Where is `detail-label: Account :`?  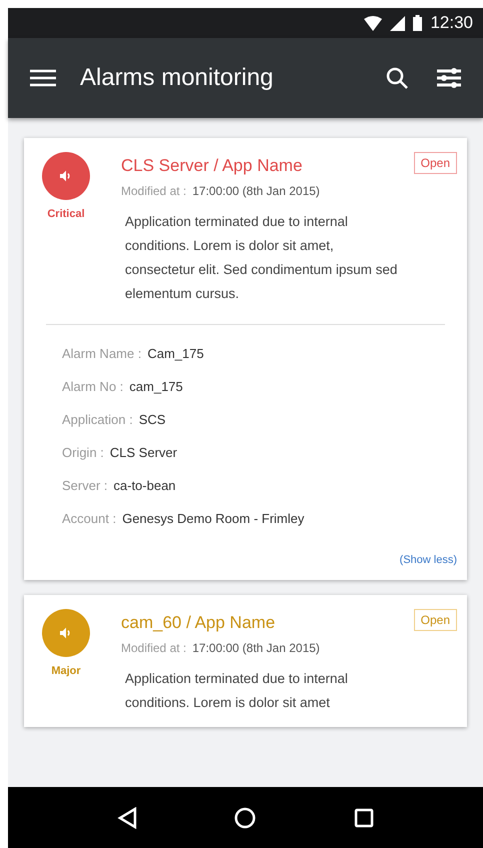
detail-label: Account : is located at coordinates (89, 519).